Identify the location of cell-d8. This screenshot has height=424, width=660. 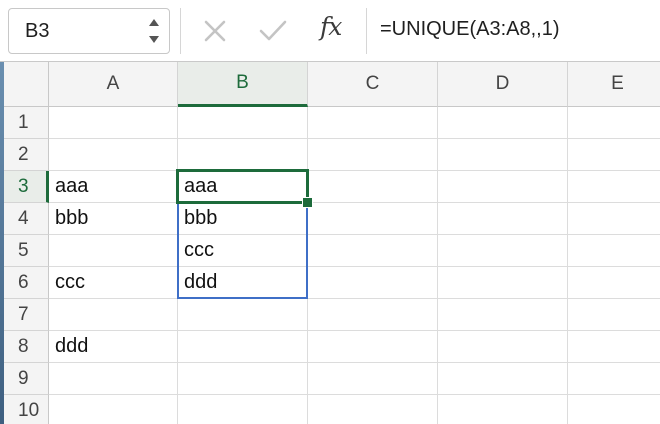
(503, 347).